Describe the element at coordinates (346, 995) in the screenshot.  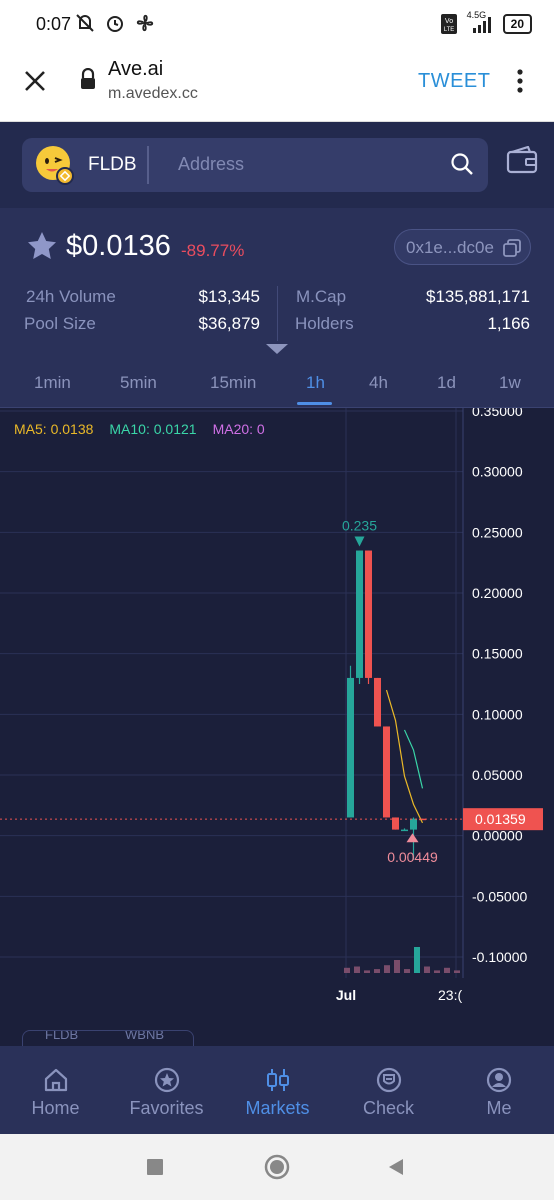
I see `x-tick-label: Jul` at that location.